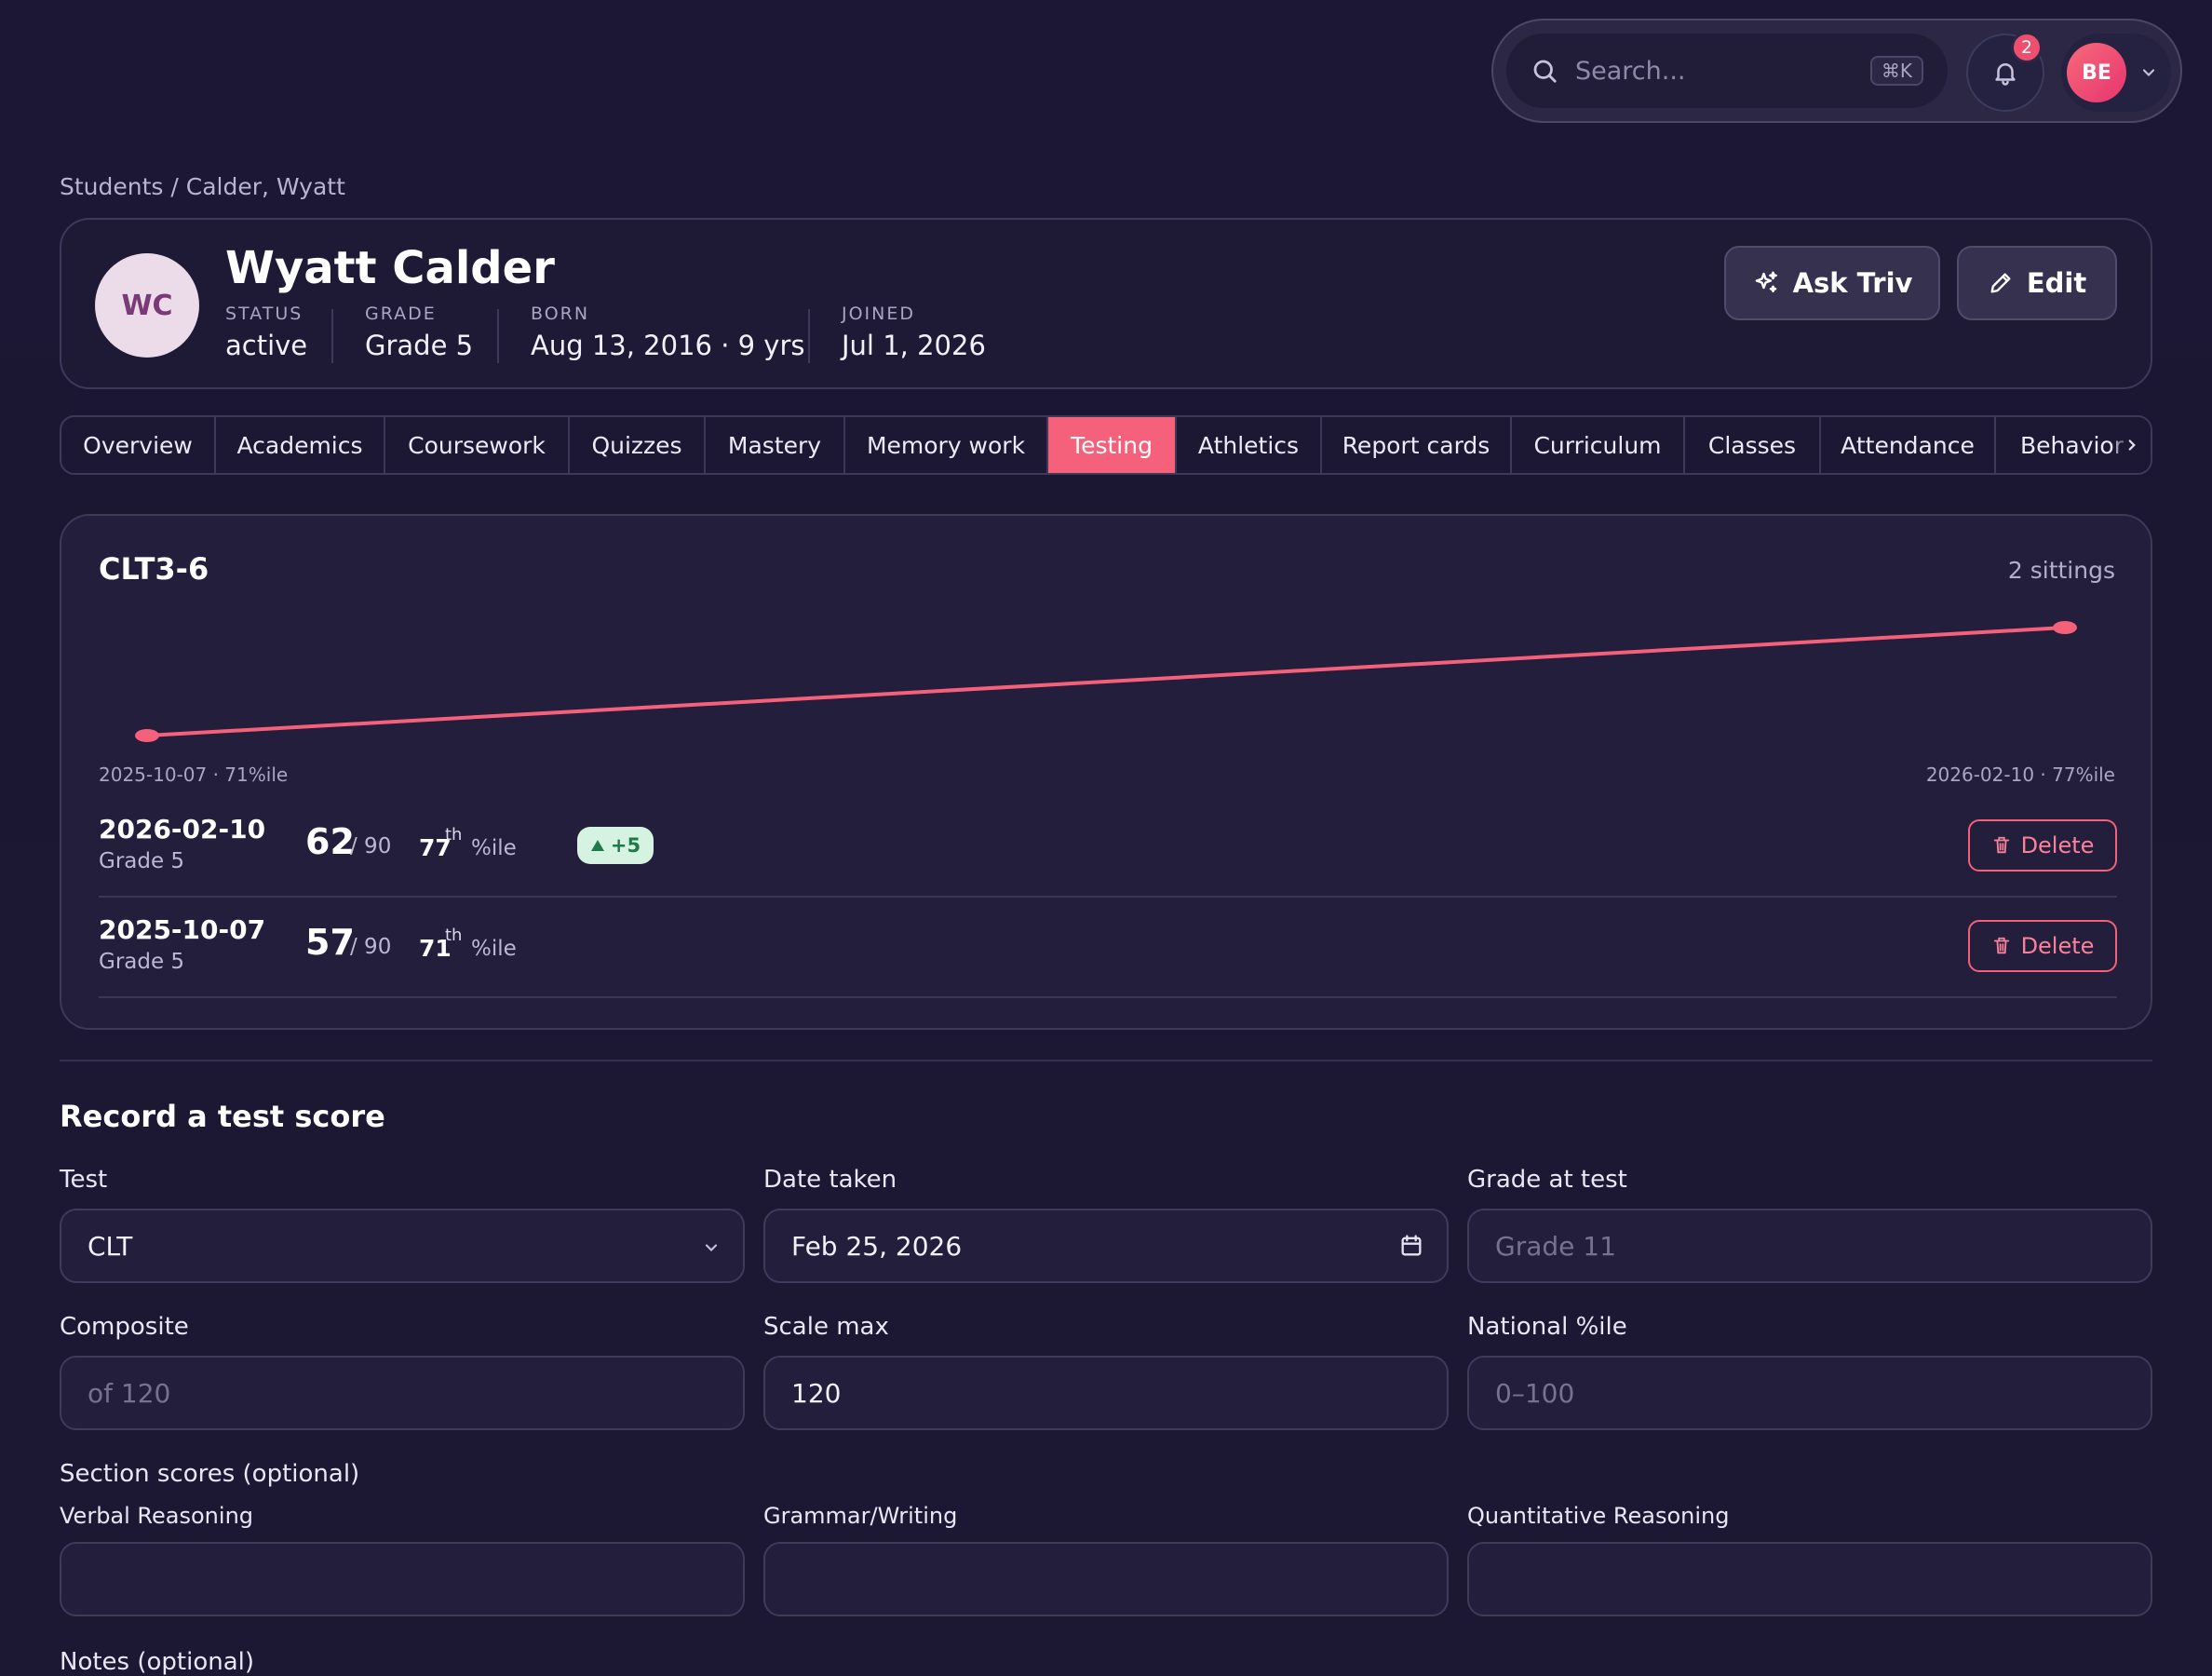 This screenshot has height=1676, width=2212. What do you see at coordinates (638, 445) in the screenshot?
I see `tab-quizzes: Quizzes` at bounding box center [638, 445].